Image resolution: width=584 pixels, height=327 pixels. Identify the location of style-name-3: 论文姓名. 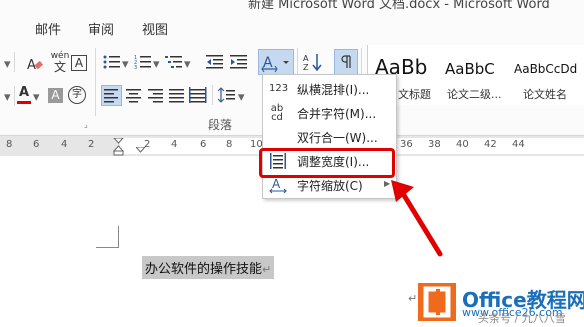
(545, 94).